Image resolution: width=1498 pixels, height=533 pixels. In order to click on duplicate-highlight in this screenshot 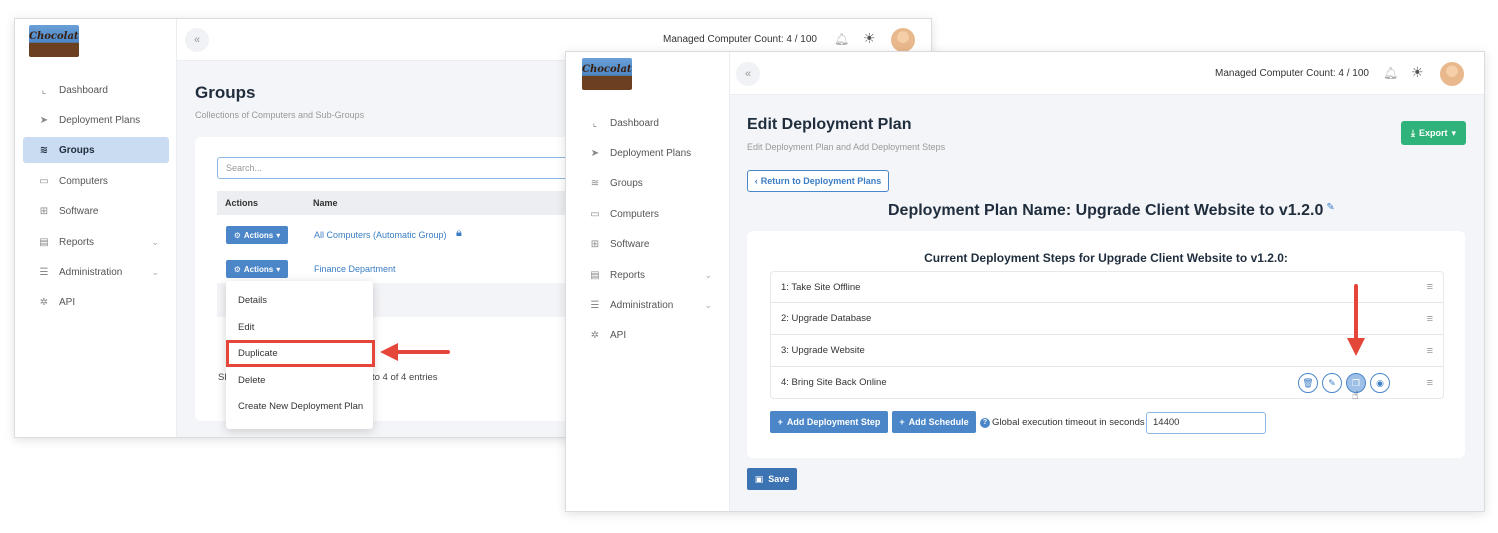, I will do `click(300, 353)`.